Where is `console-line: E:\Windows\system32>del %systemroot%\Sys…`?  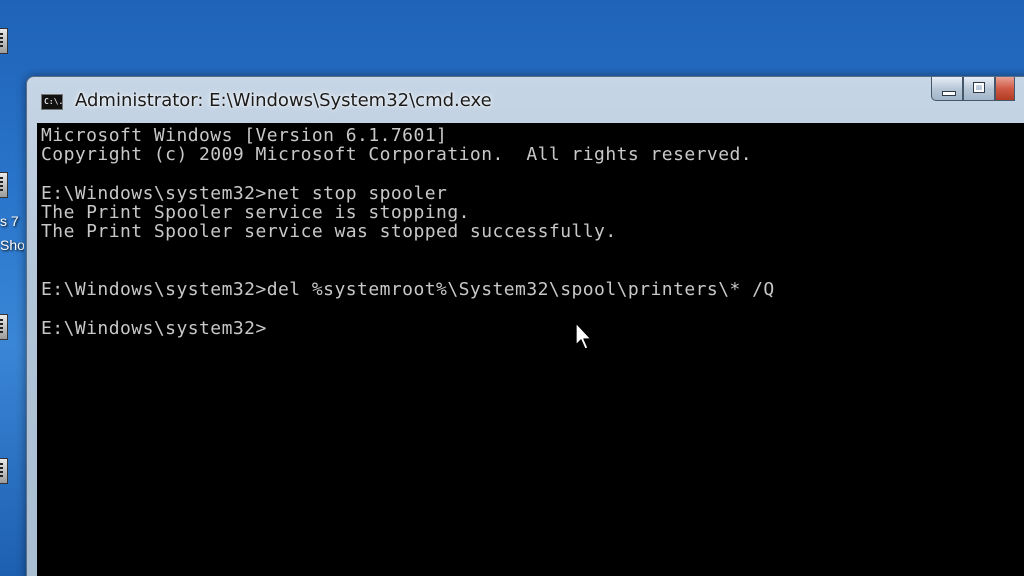
console-line: E:\Windows\system32>del %systemroot%\Sys… is located at coordinates (408, 290).